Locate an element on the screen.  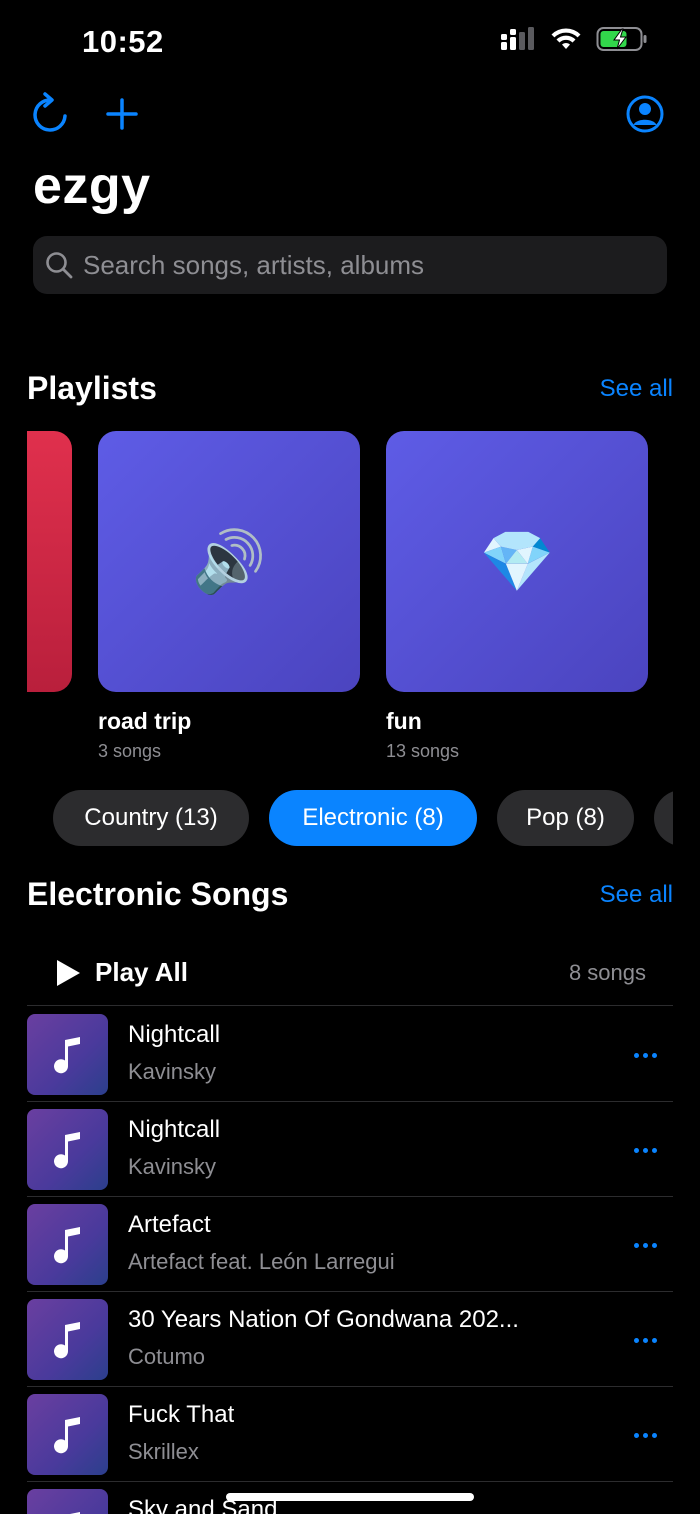
add-button is located at coordinates (122, 114).